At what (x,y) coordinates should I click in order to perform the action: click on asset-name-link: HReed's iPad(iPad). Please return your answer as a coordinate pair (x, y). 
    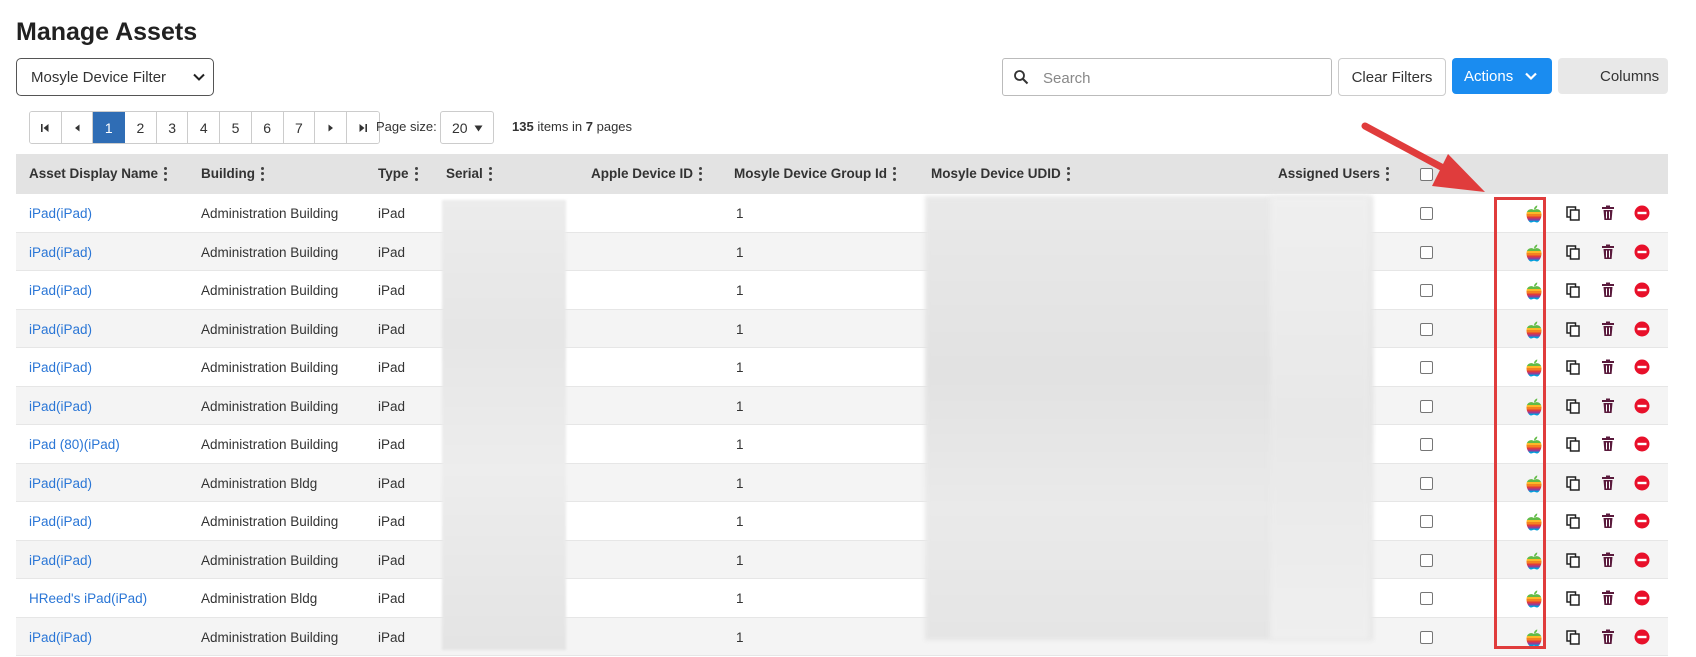
    Looking at the image, I should click on (88, 598).